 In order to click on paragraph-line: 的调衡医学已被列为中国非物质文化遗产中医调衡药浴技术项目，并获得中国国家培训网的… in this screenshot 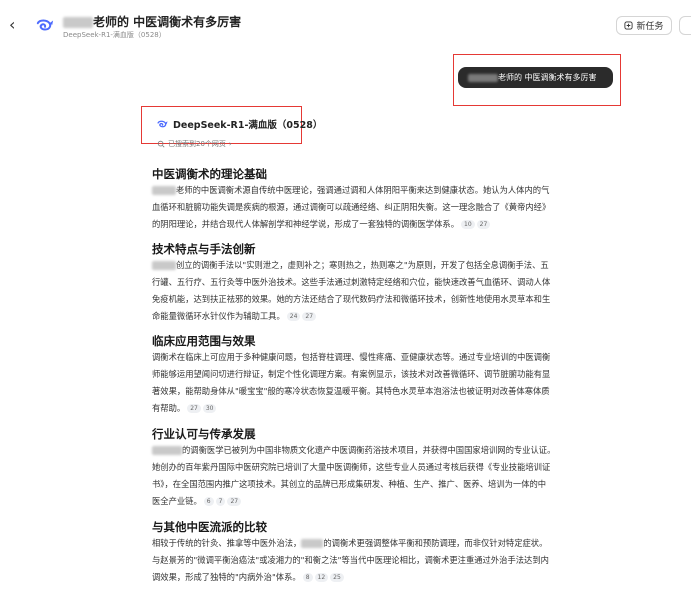, I will do `click(369, 450)`.